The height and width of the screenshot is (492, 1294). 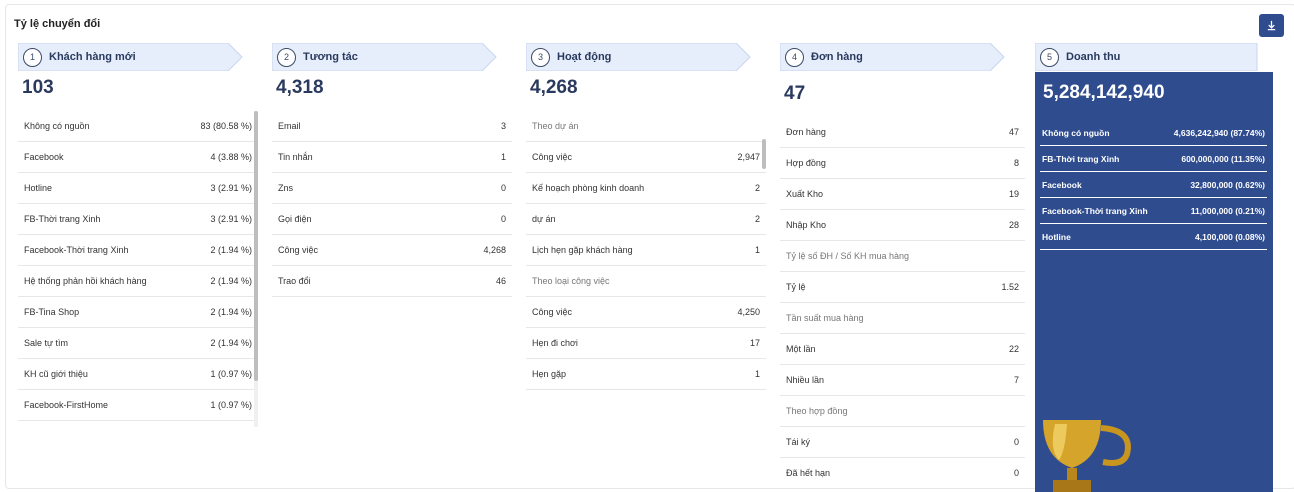 What do you see at coordinates (1093, 57) in the screenshot?
I see `step-label: Doanh thu` at bounding box center [1093, 57].